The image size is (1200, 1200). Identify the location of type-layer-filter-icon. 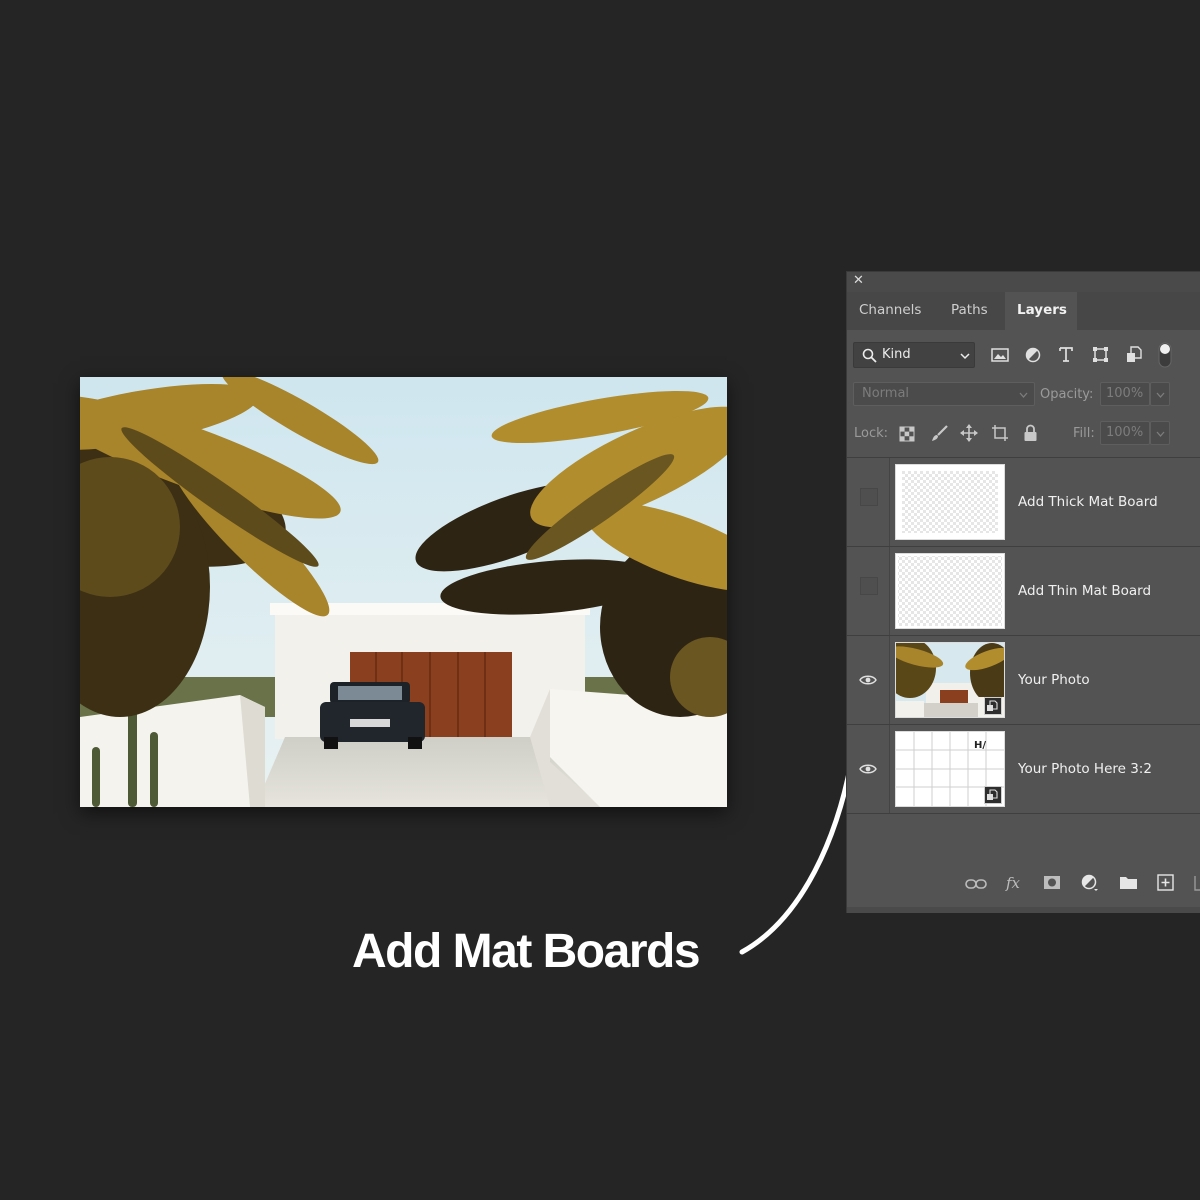
(1066, 354).